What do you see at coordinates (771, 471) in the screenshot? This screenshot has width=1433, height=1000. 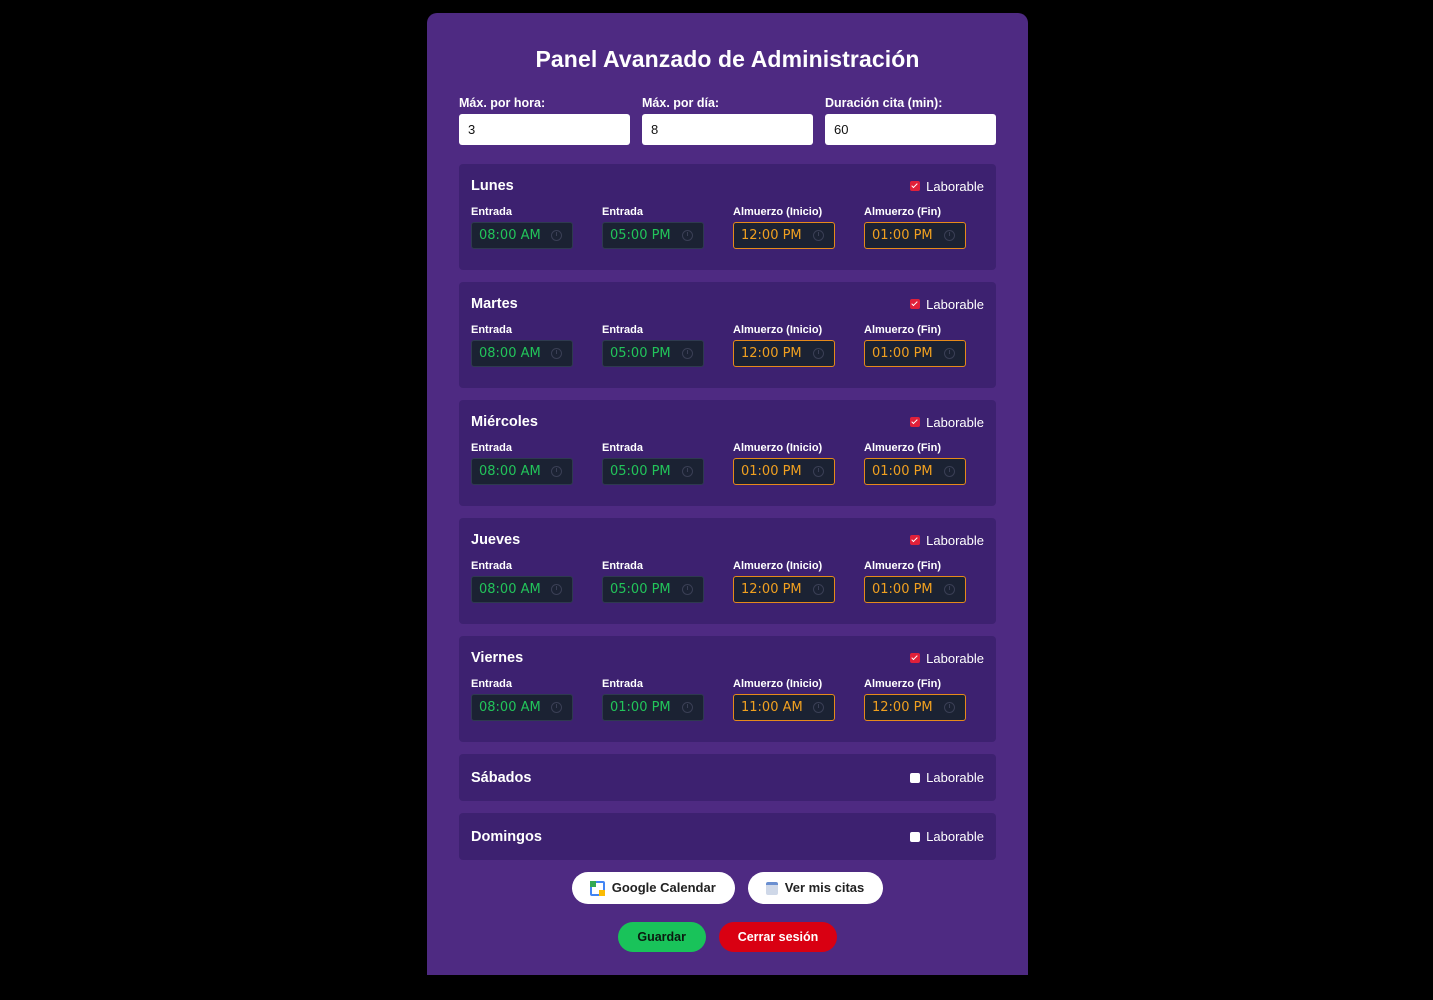 I see `lunch-start-time-value: 01:00 PM` at bounding box center [771, 471].